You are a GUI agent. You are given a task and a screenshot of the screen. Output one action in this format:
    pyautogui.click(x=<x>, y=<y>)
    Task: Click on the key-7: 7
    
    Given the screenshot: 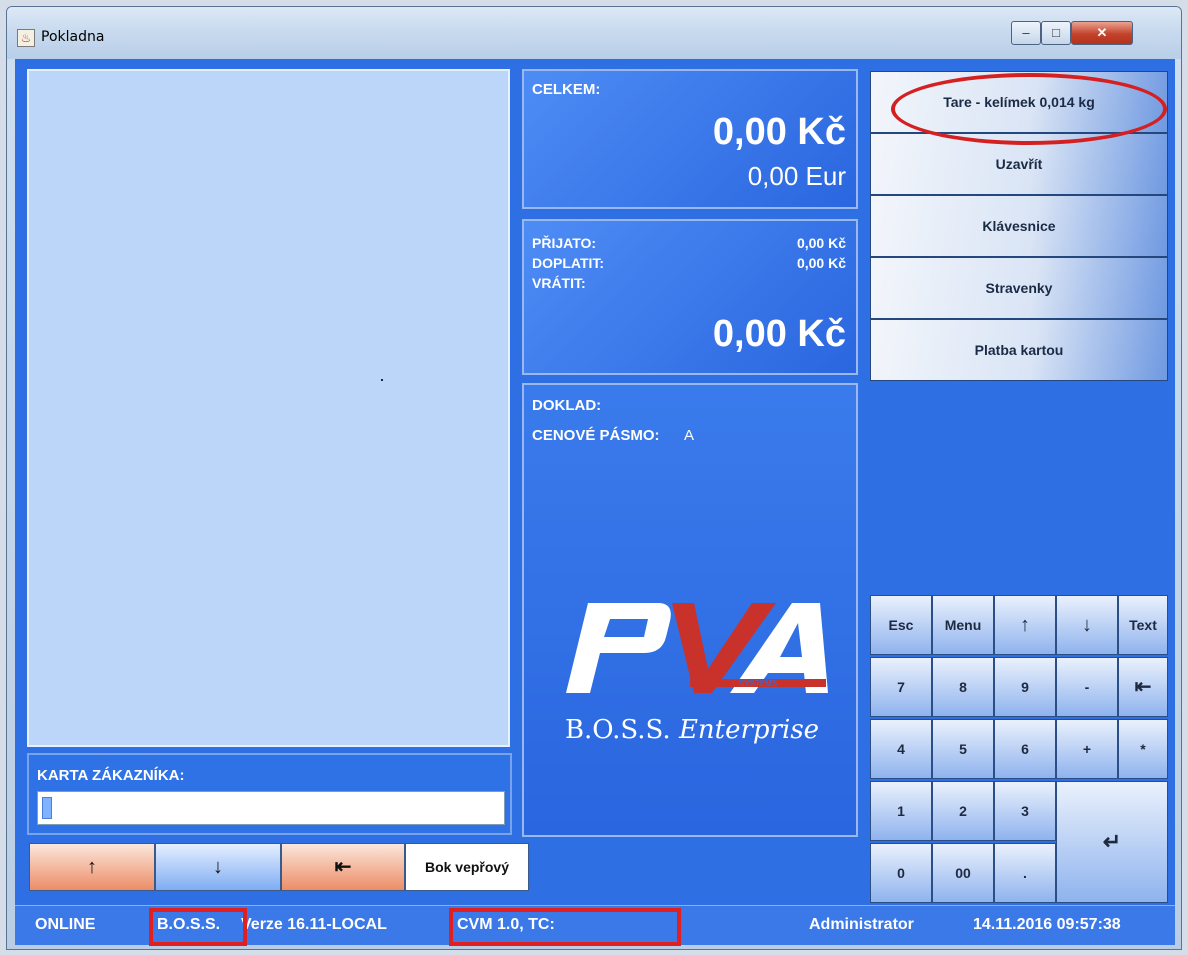 What is the action you would take?
    pyautogui.click(x=901, y=687)
    